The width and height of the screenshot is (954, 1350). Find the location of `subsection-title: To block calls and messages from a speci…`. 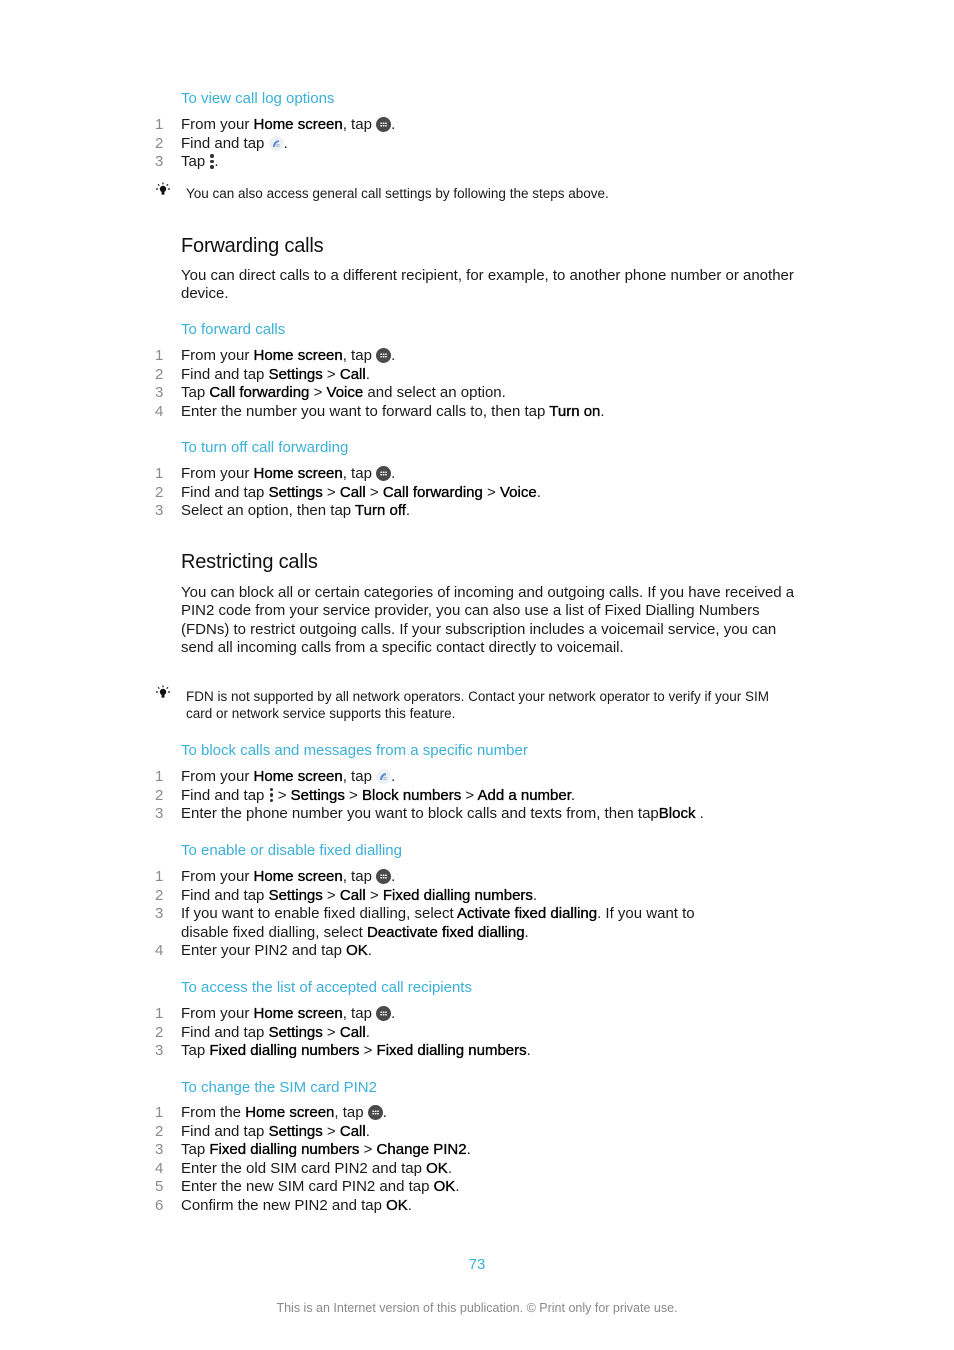

subsection-title: To block calls and messages from a speci… is located at coordinates (354, 750).